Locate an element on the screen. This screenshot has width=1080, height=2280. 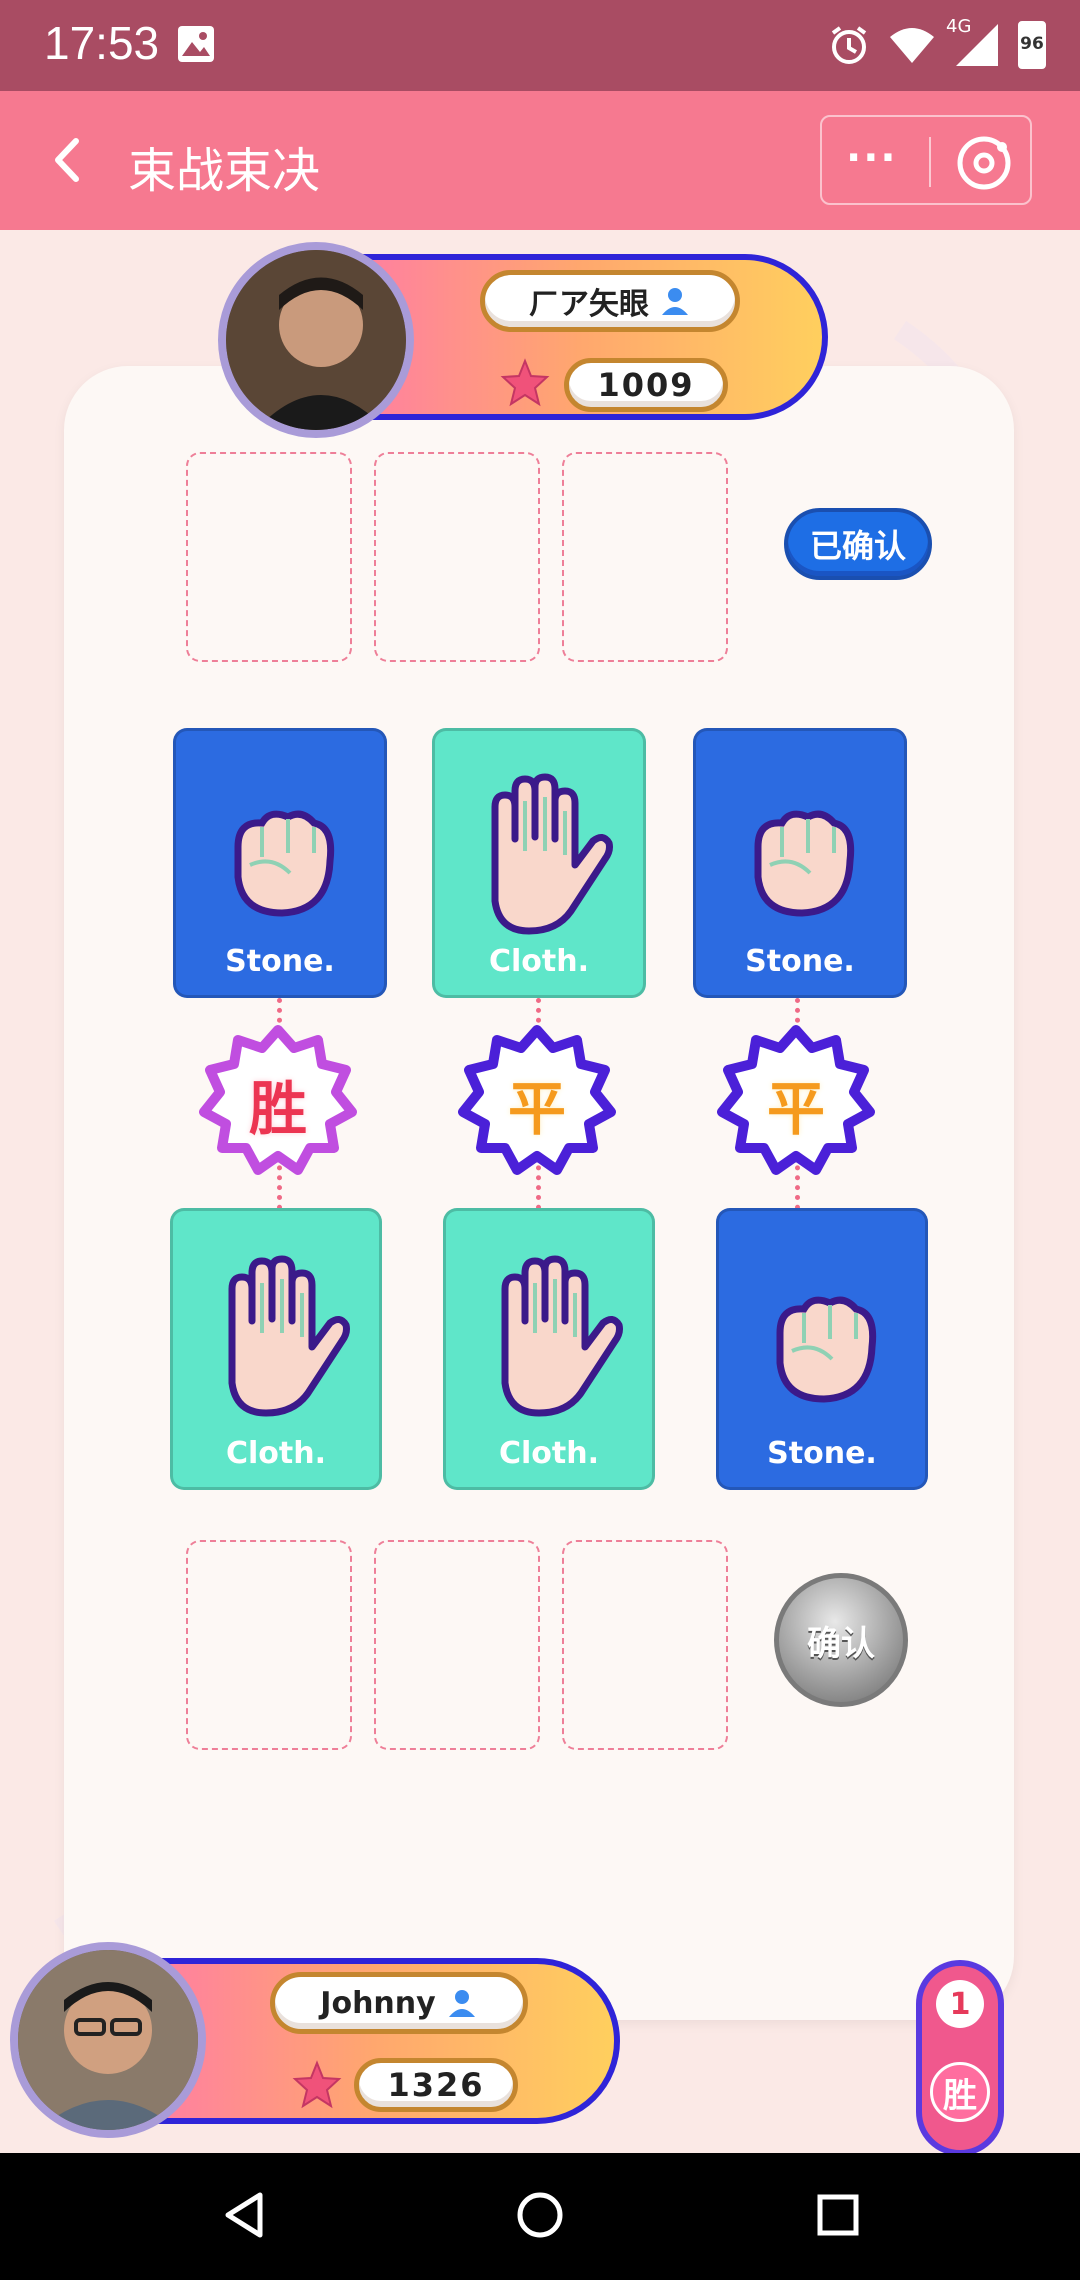
more-button: ··· is located at coordinates (872, 158).